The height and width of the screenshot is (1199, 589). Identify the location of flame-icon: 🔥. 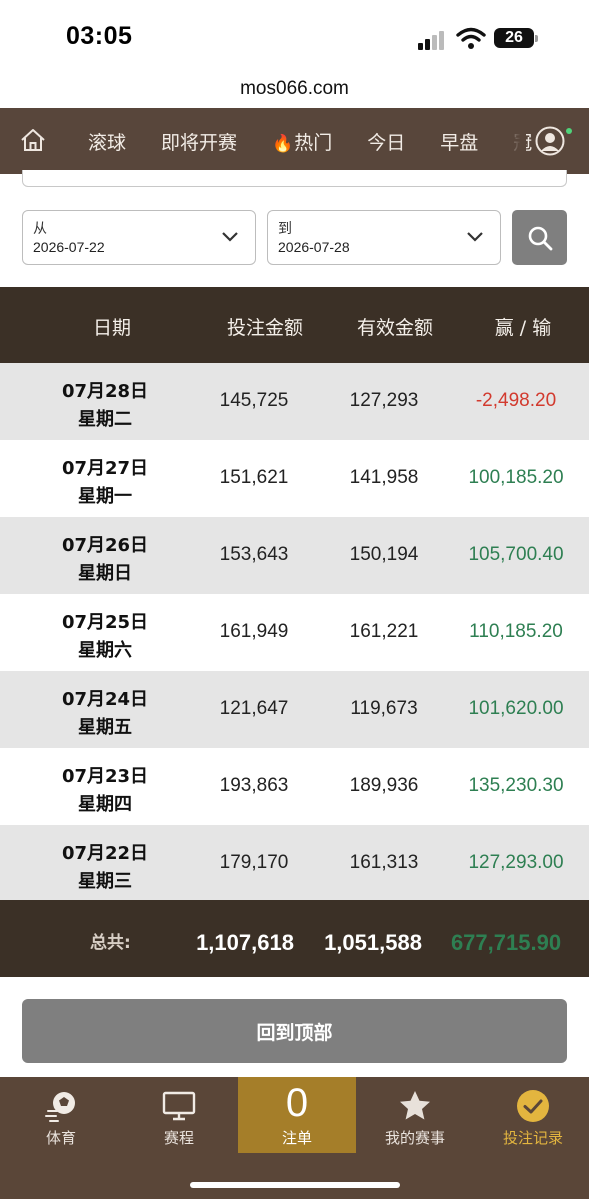
(283, 143).